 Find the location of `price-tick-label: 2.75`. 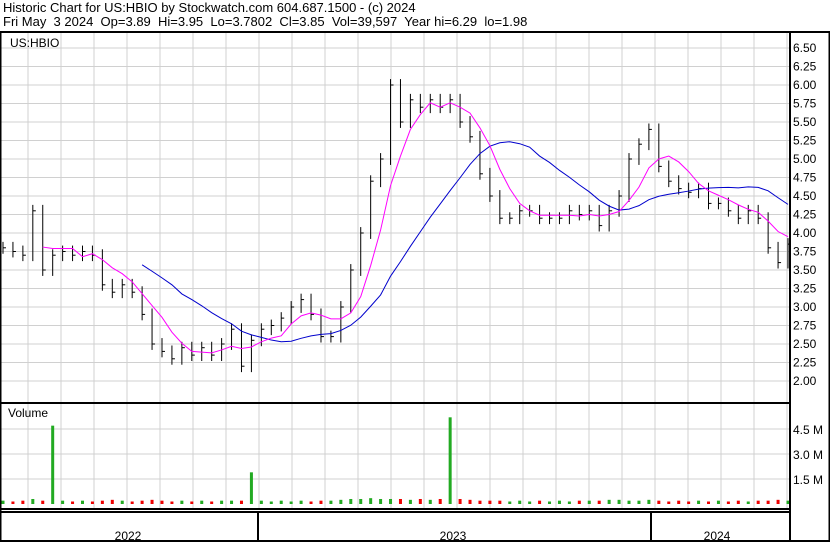

price-tick-label: 2.75 is located at coordinates (805, 326).